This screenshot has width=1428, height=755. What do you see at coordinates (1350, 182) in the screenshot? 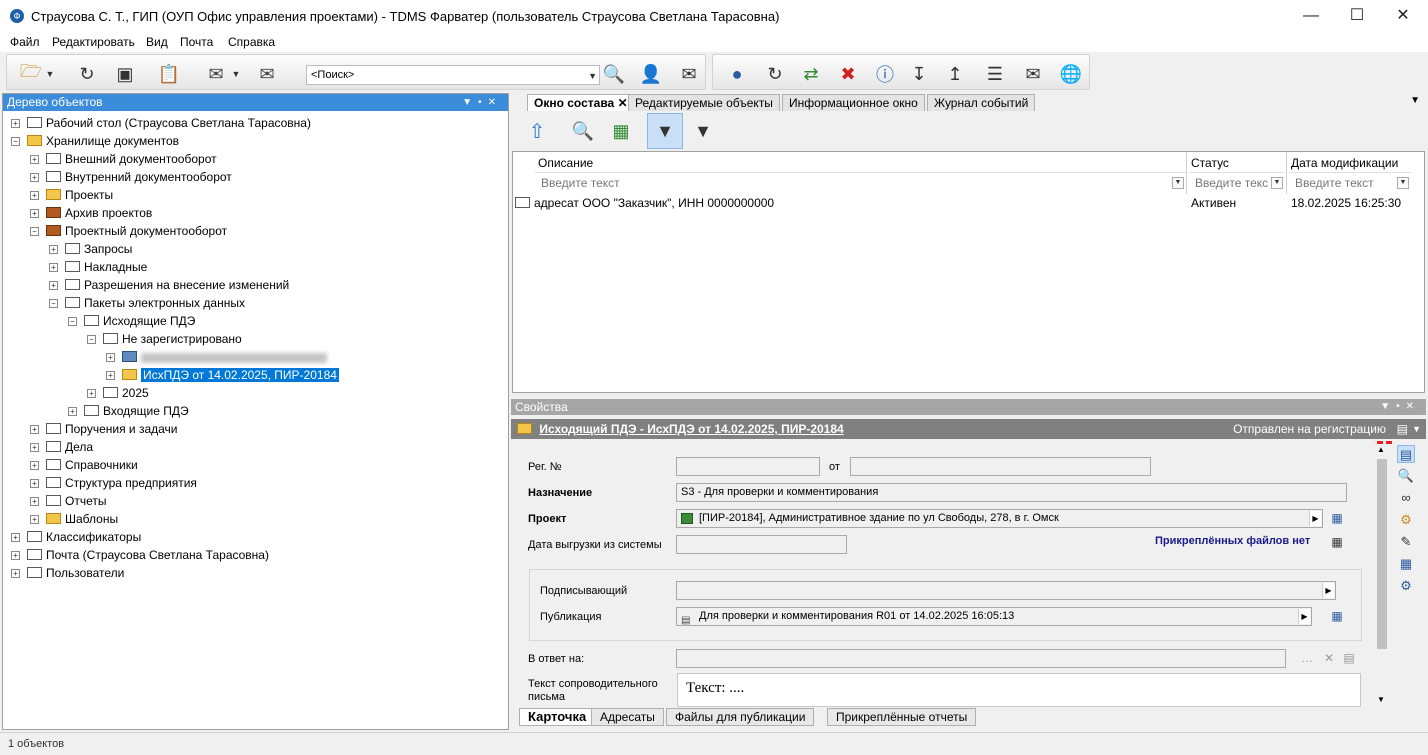
I see `filter-date-input: Введите текст ▼` at bounding box center [1350, 182].